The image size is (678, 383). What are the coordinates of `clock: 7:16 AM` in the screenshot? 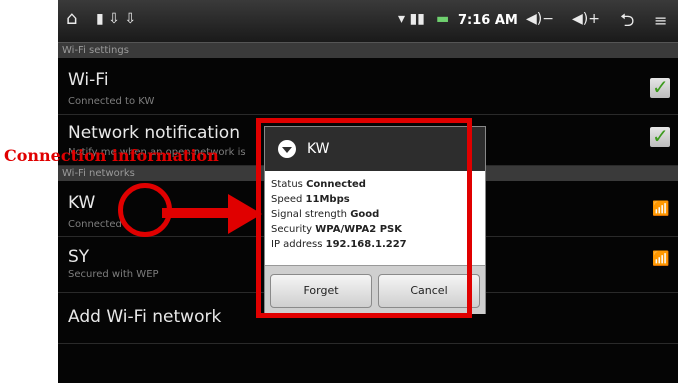 It's located at (488, 20).